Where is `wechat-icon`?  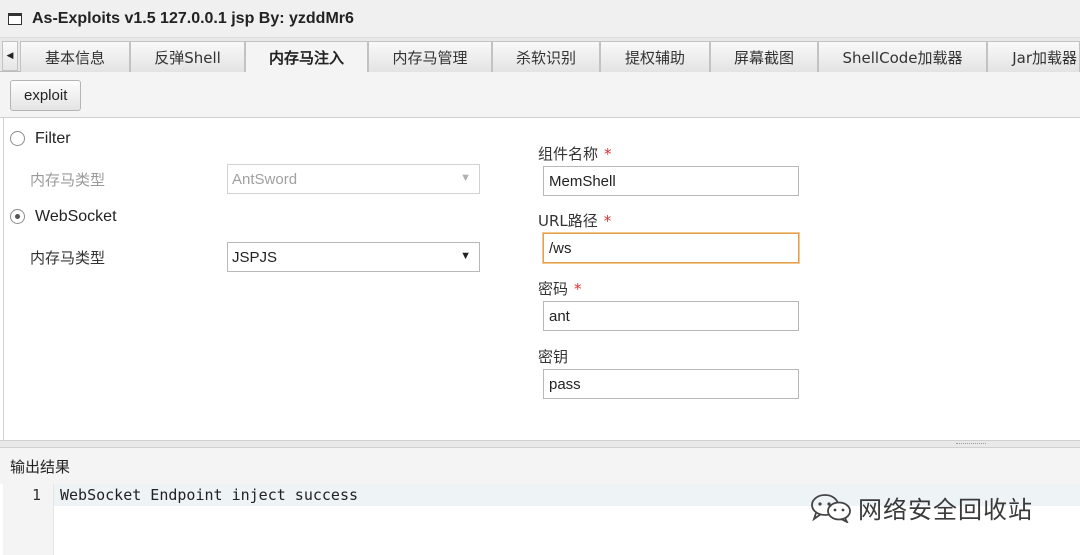
wechat-icon is located at coordinates (831, 508).